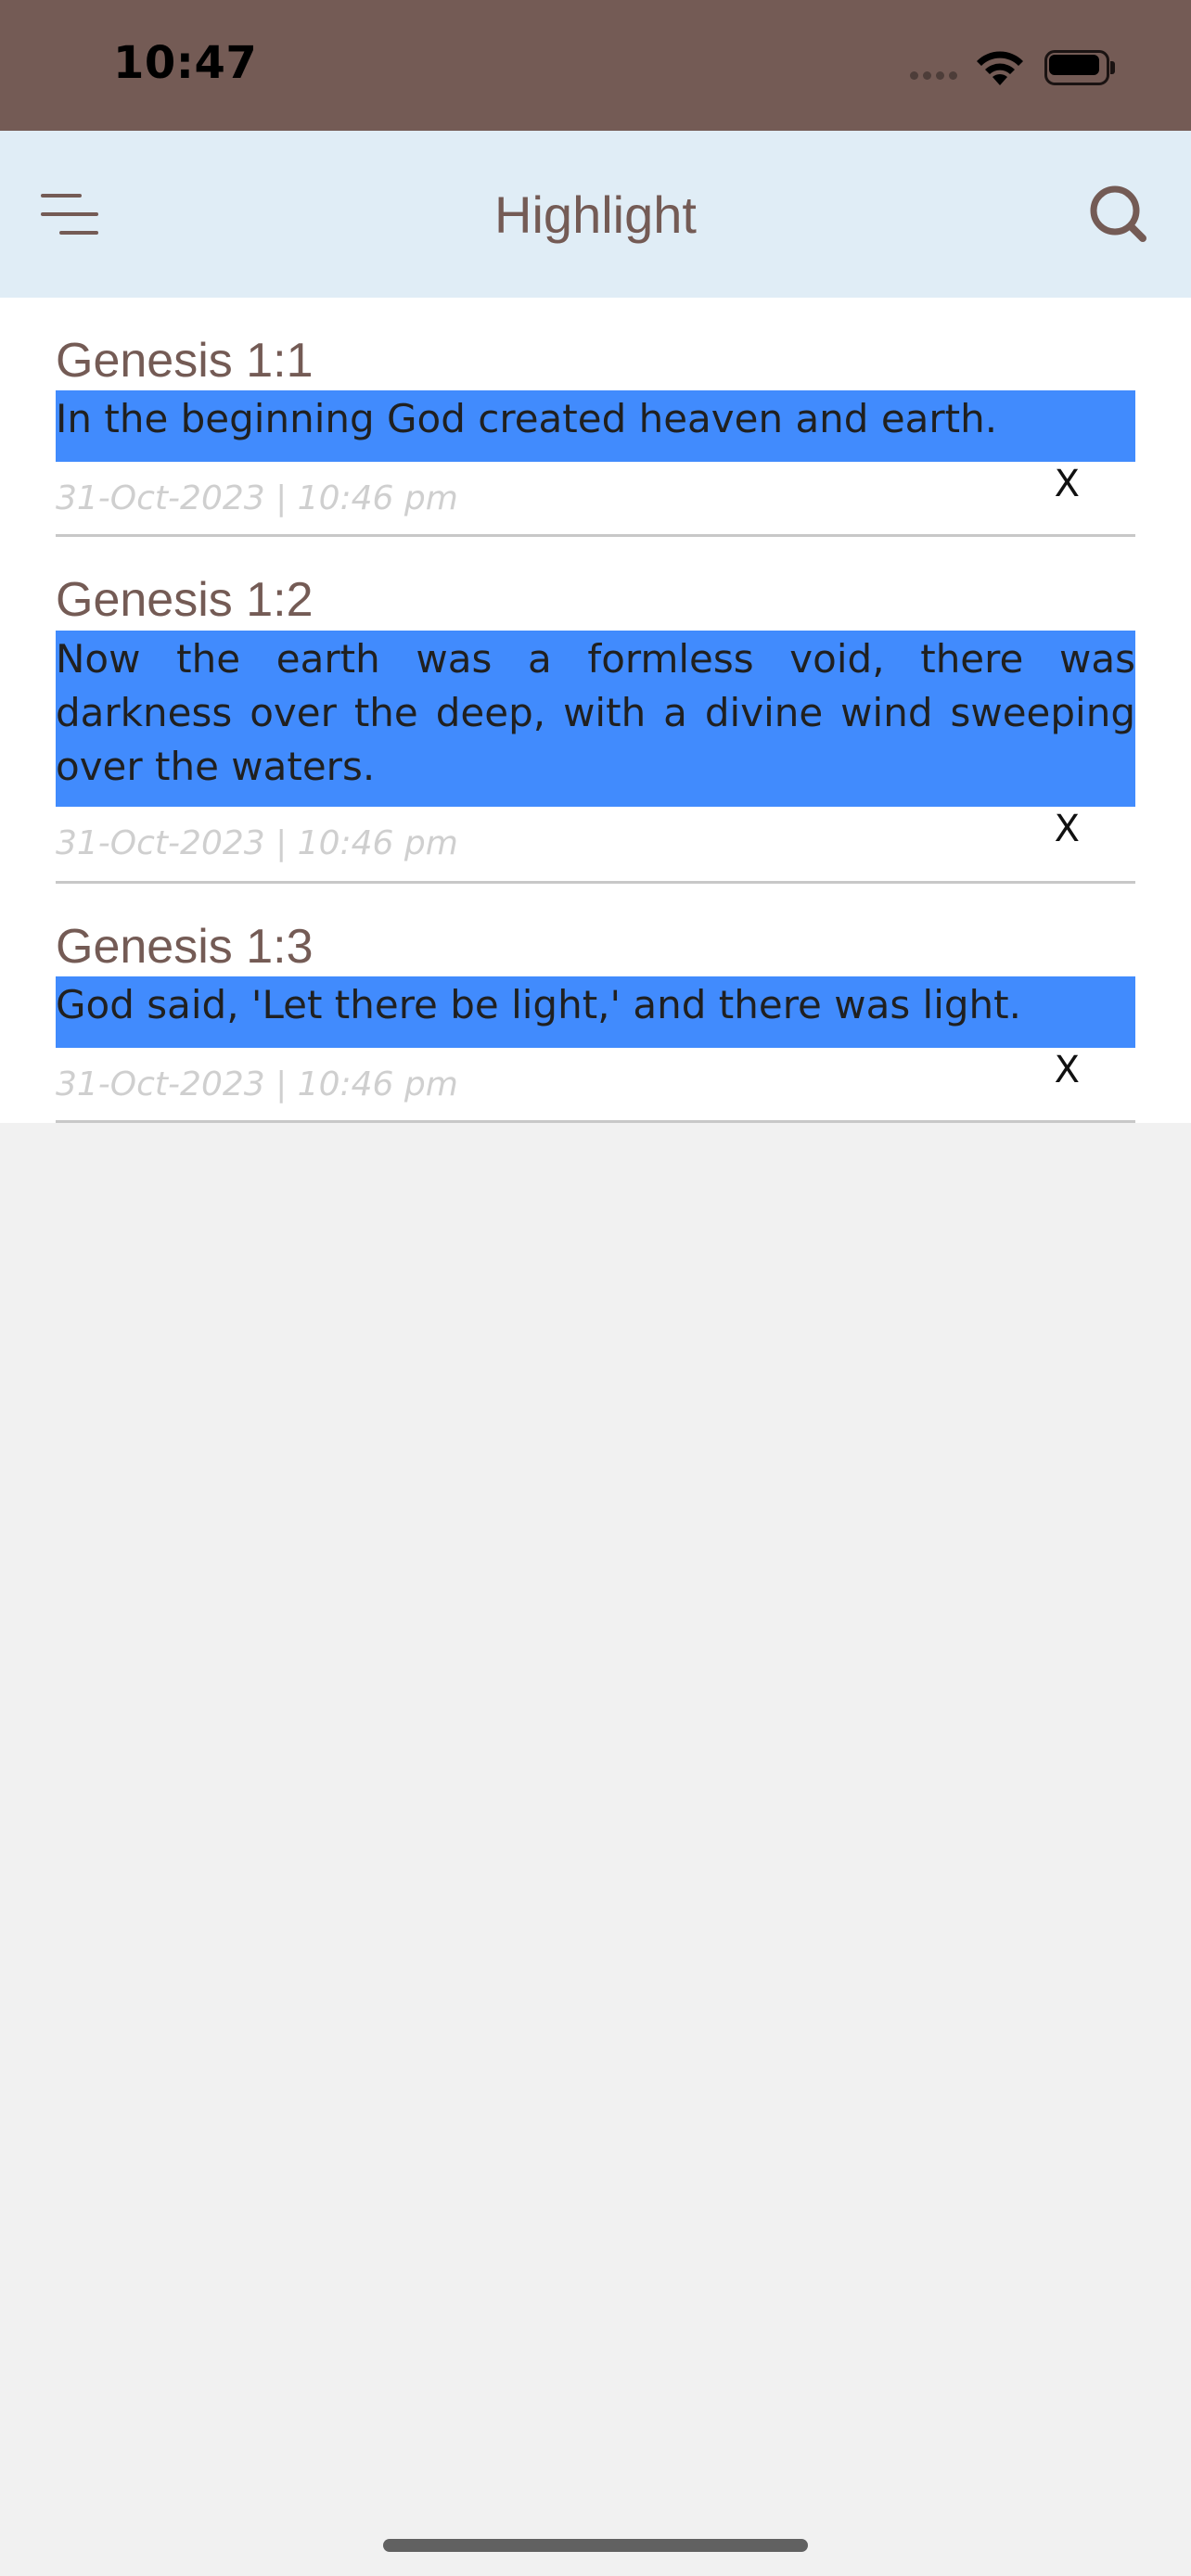 This screenshot has height=2576, width=1191. I want to click on nav-bar: Highlight, so click(595, 214).